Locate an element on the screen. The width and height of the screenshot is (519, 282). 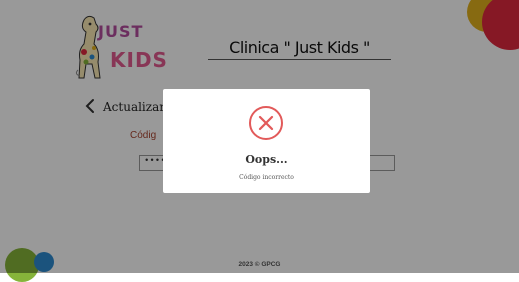
error-x-circle-icon is located at coordinates (266, 123).